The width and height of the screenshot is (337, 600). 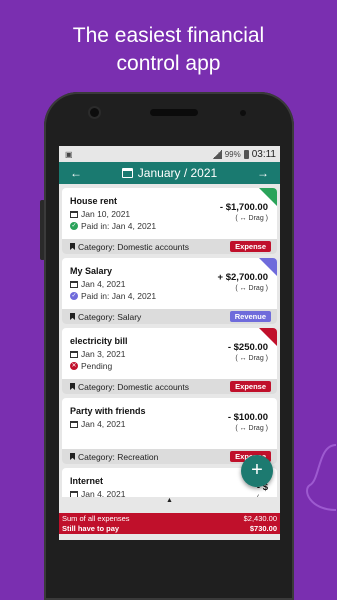 What do you see at coordinates (243, 207) in the screenshot?
I see `entry-amount: - $1,700.00` at bounding box center [243, 207].